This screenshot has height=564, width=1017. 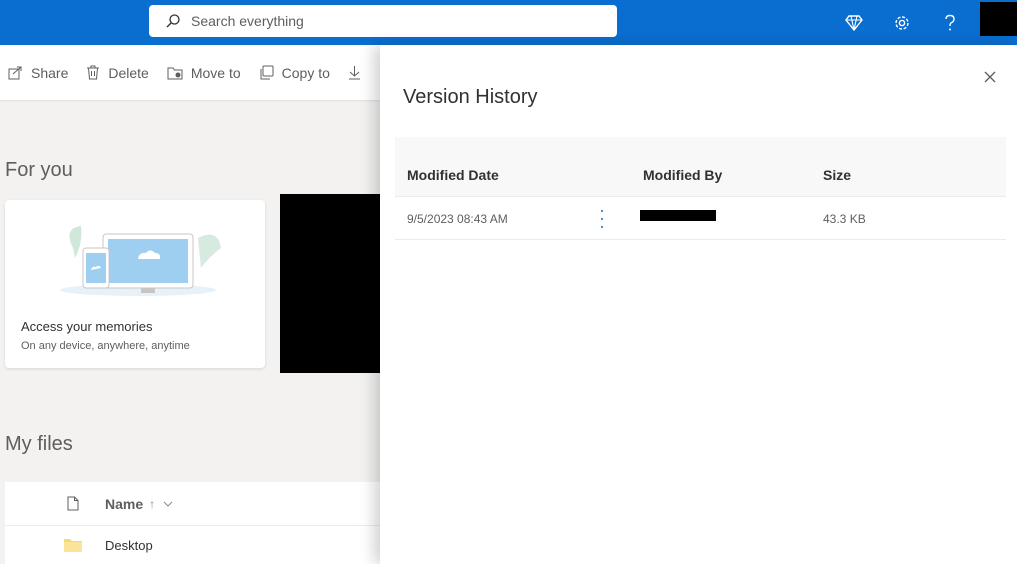 What do you see at coordinates (457, 219) in the screenshot?
I see `version-modified-date: 9/5/2023 08:43 AM` at bounding box center [457, 219].